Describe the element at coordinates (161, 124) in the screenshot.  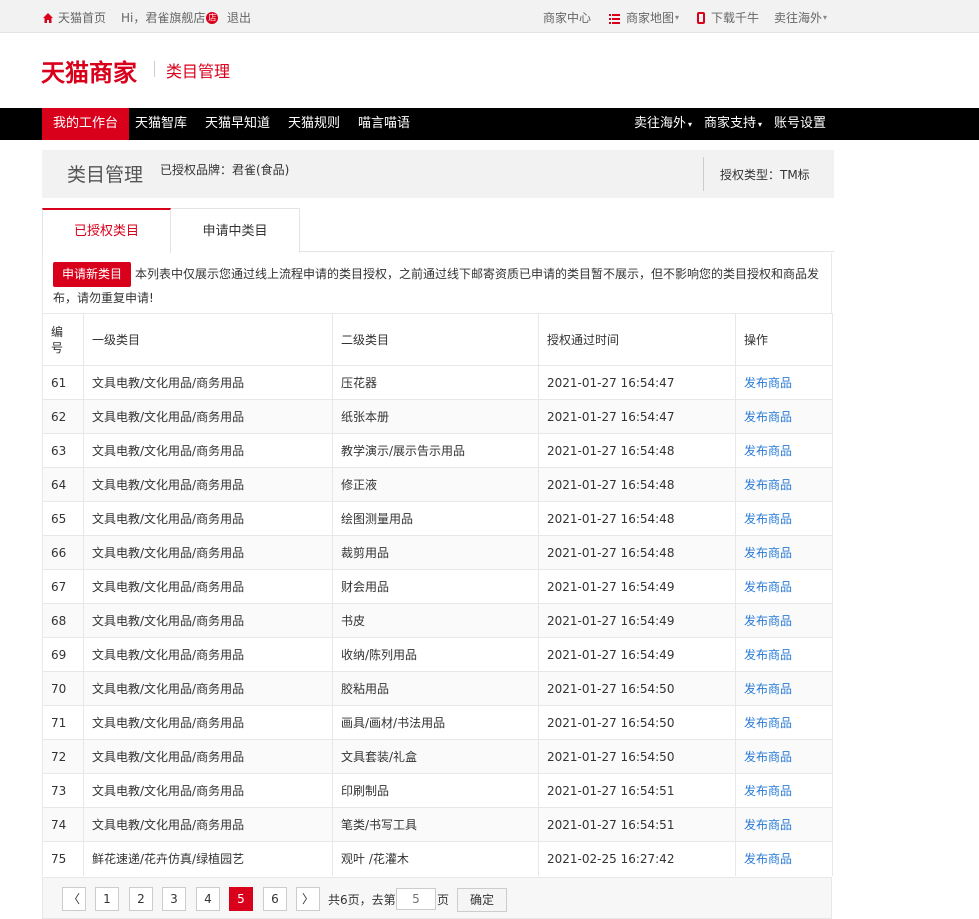
I see `nav-item-tmall-think-tank: 天猫智库` at that location.